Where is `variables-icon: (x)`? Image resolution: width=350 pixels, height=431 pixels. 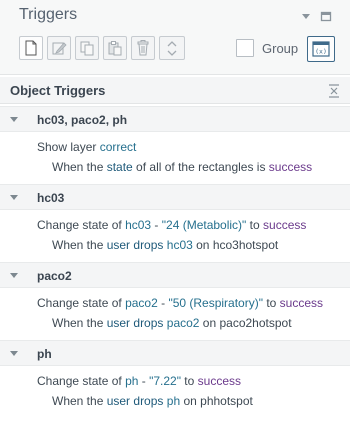 variables-icon: (x) is located at coordinates (321, 49).